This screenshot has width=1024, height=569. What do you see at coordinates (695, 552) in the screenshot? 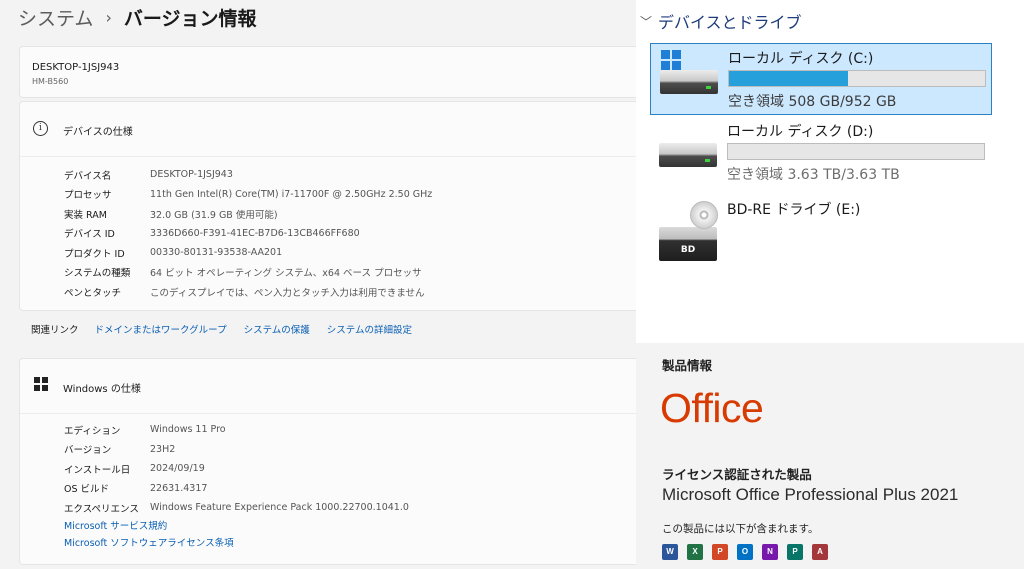
I see `excel-icon: X` at bounding box center [695, 552].